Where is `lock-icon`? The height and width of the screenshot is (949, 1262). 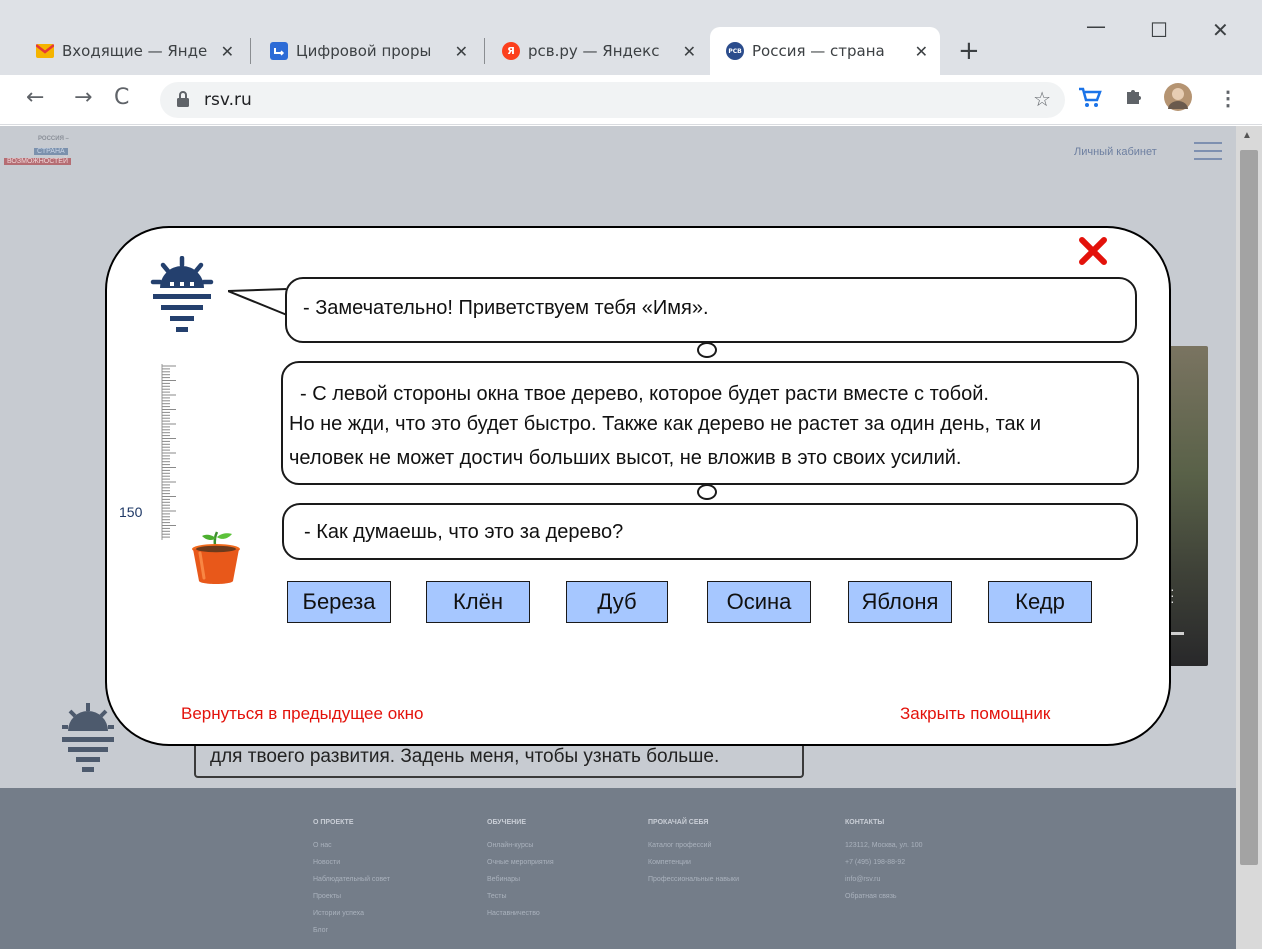
lock-icon is located at coordinates (183, 99).